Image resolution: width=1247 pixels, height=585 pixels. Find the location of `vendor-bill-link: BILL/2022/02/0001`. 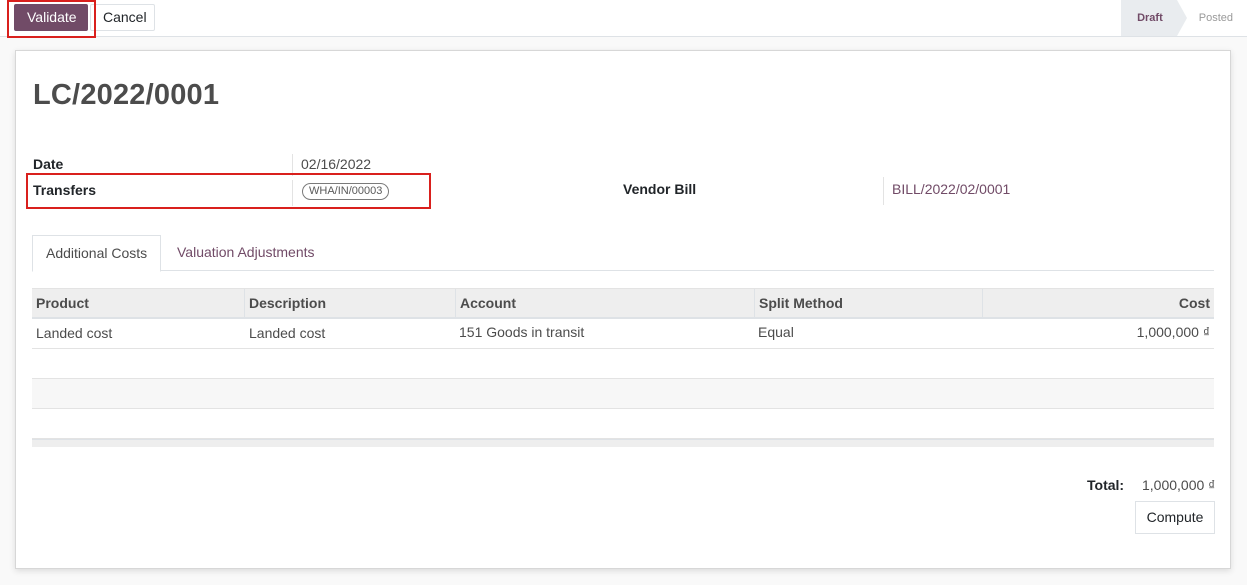

vendor-bill-link: BILL/2022/02/0001 is located at coordinates (951, 189).